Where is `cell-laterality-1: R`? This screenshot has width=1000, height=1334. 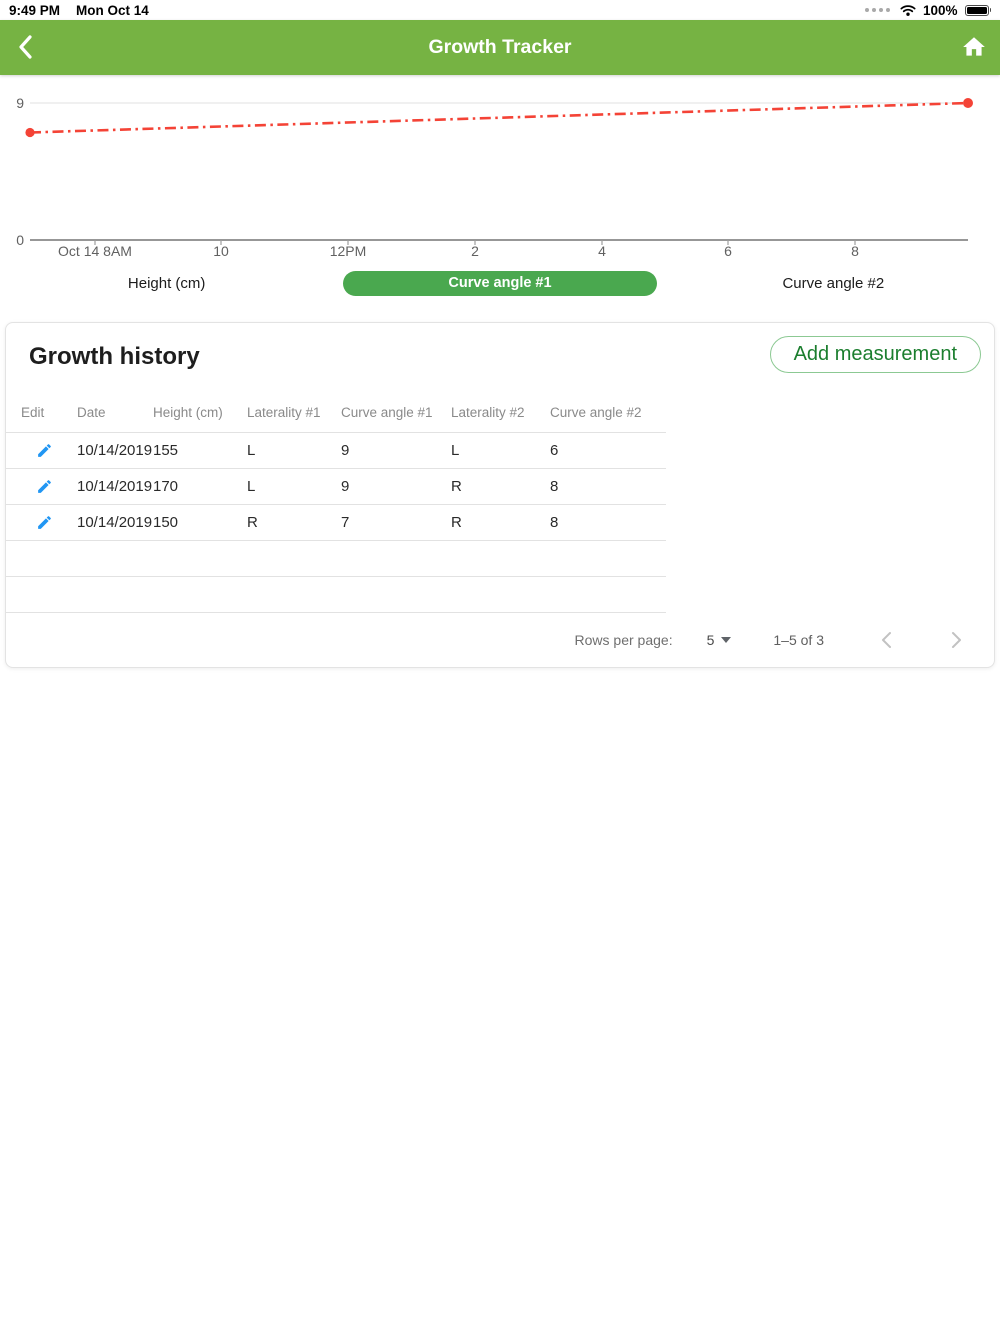 cell-laterality-1: R is located at coordinates (252, 522).